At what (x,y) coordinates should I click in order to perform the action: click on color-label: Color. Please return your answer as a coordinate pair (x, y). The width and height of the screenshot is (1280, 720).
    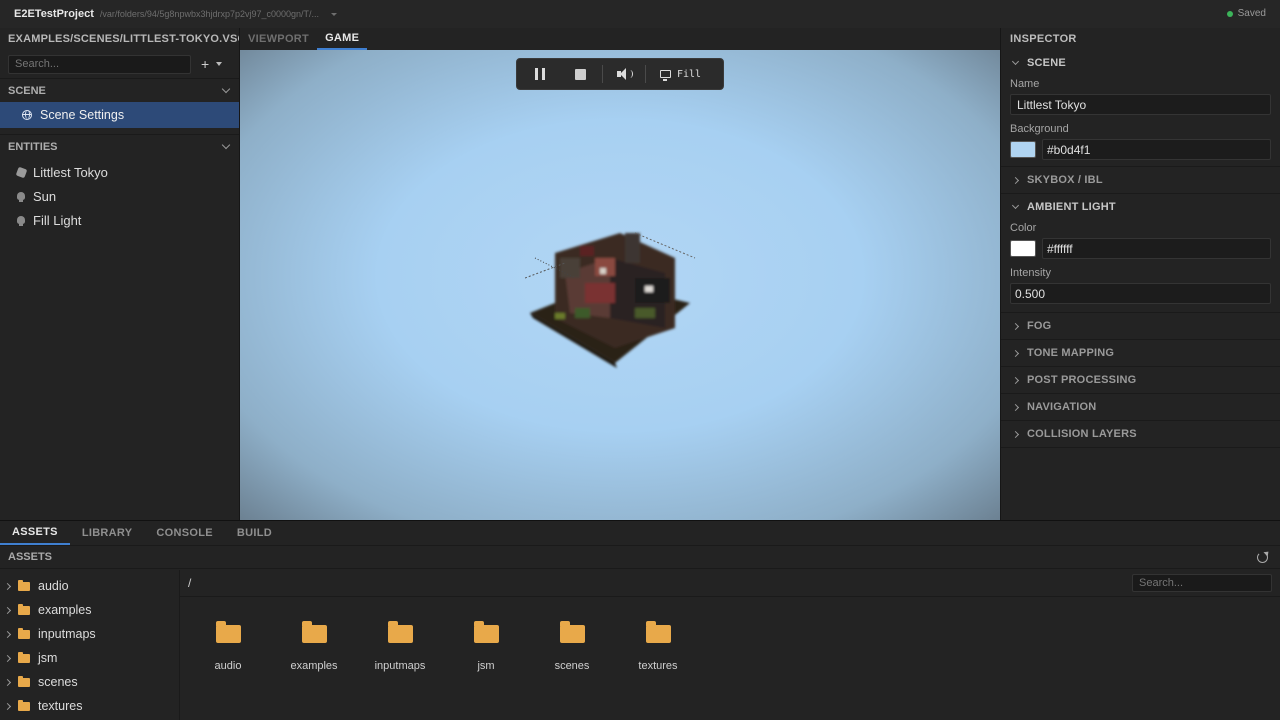
    Looking at the image, I should click on (1023, 228).